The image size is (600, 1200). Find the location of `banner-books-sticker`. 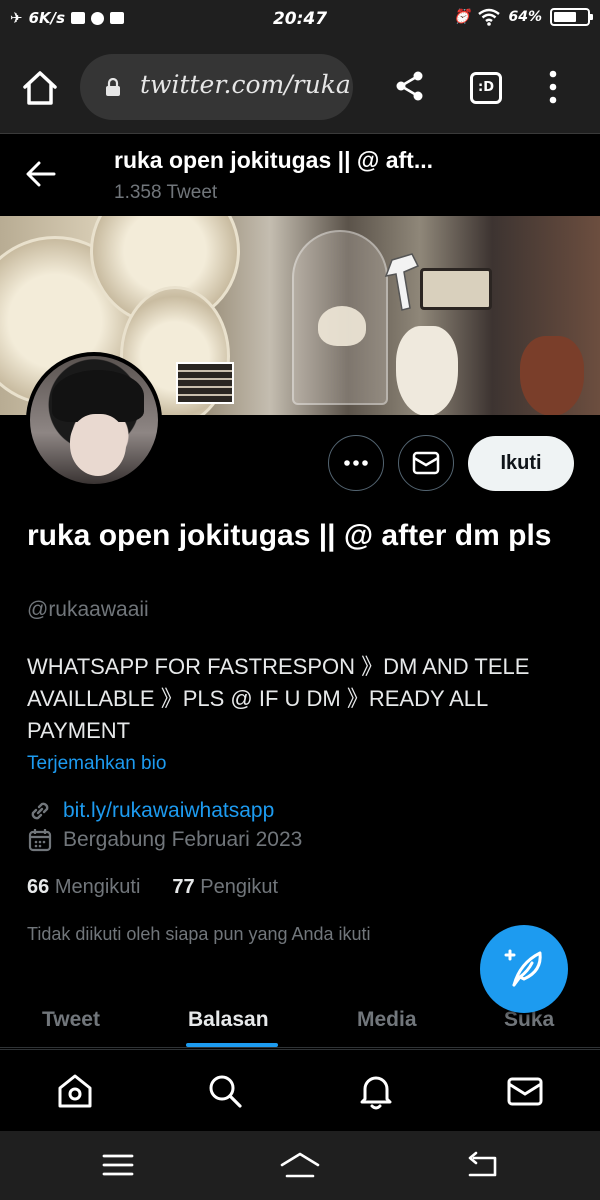

banner-books-sticker is located at coordinates (205, 383).